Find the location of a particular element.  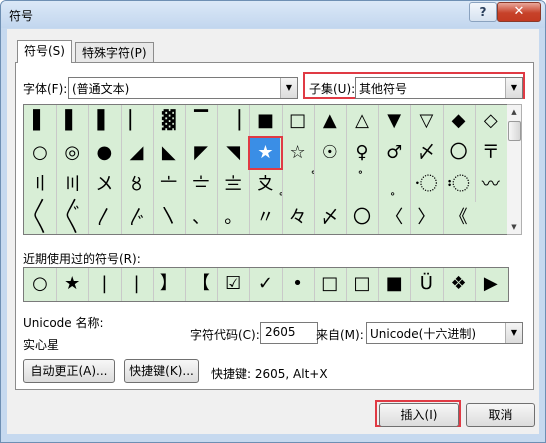

scroll-down-icon: ▼ is located at coordinates (514, 227).